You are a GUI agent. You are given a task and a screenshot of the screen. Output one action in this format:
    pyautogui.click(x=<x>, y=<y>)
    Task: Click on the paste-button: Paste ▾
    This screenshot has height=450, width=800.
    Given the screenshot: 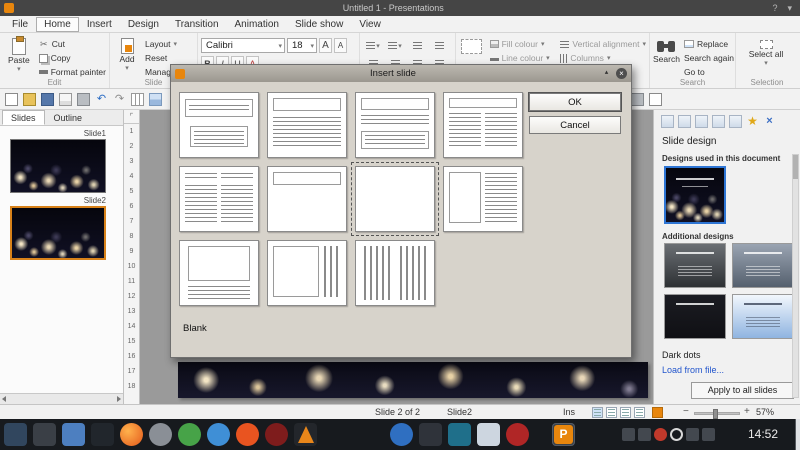 What is the action you would take?
    pyautogui.click(x=19, y=54)
    